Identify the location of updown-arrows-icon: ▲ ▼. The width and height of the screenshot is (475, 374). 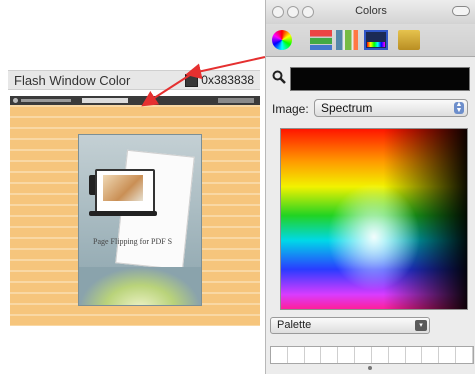
(459, 107).